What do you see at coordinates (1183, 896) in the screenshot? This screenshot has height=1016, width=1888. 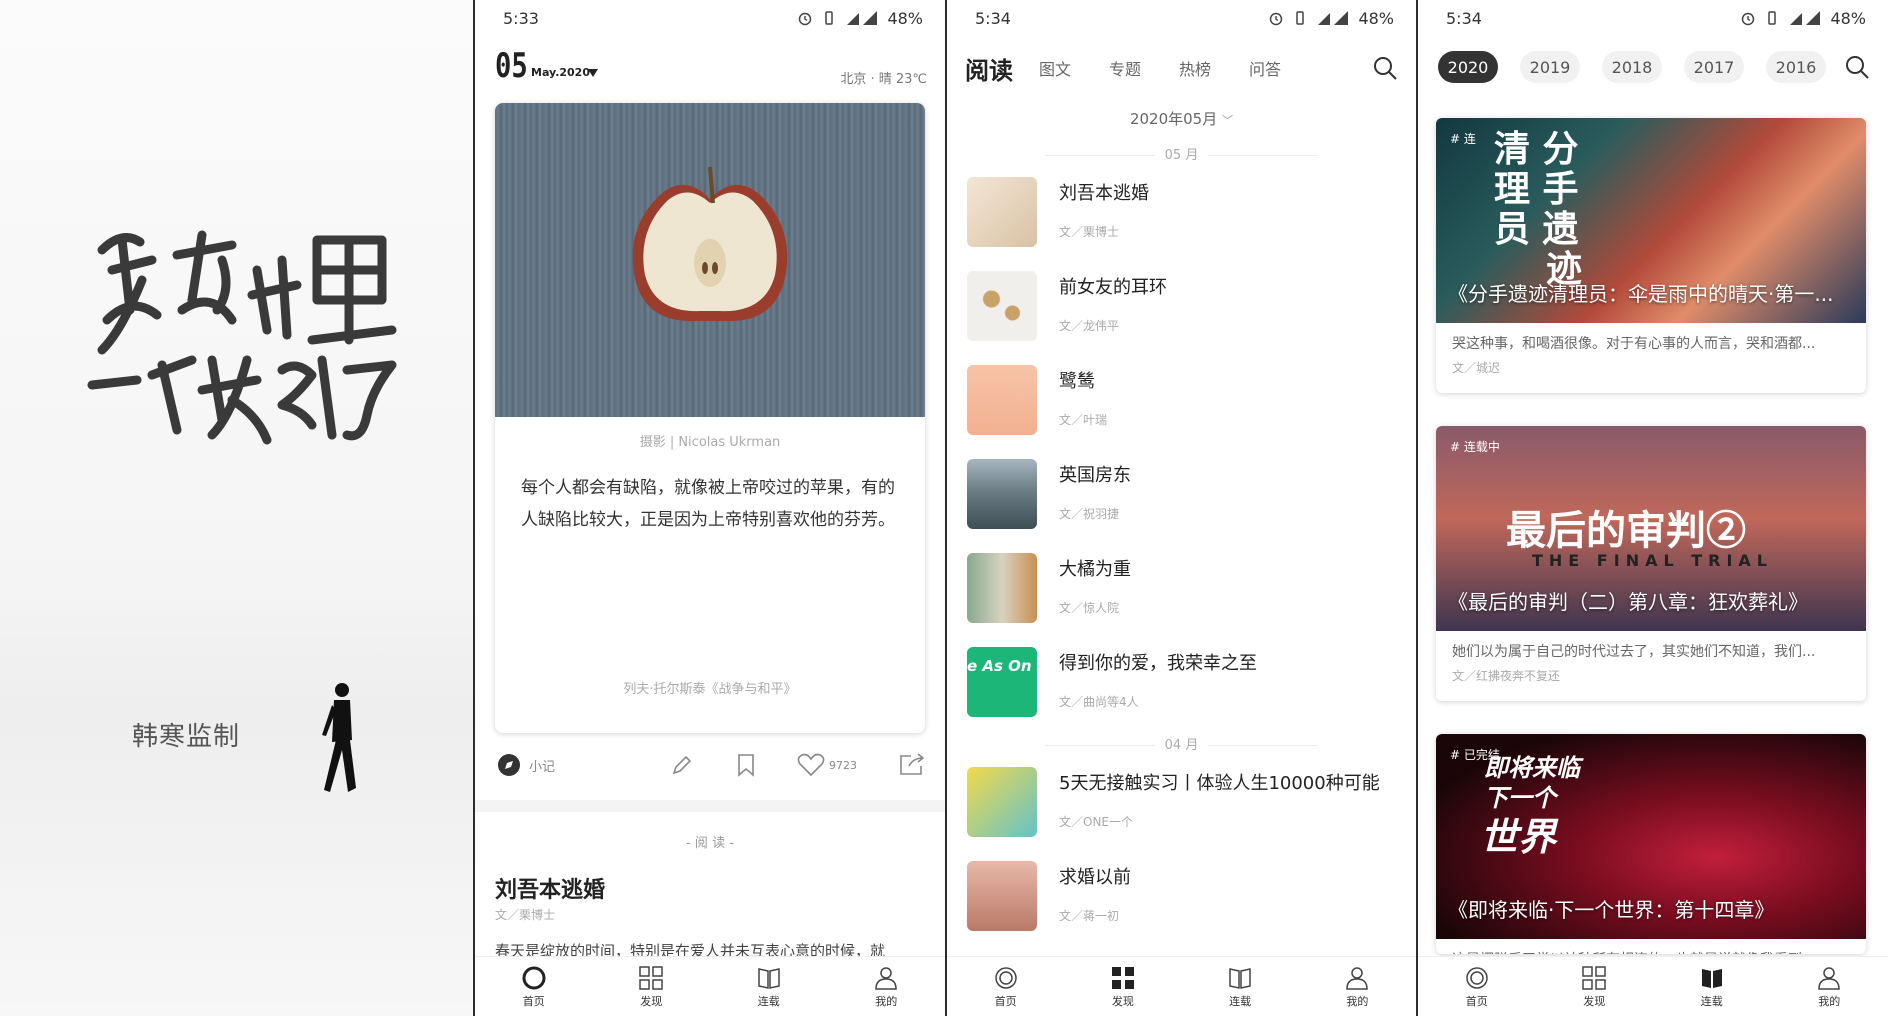 I see `list-item: 求婚以前 文／蒋一初` at bounding box center [1183, 896].